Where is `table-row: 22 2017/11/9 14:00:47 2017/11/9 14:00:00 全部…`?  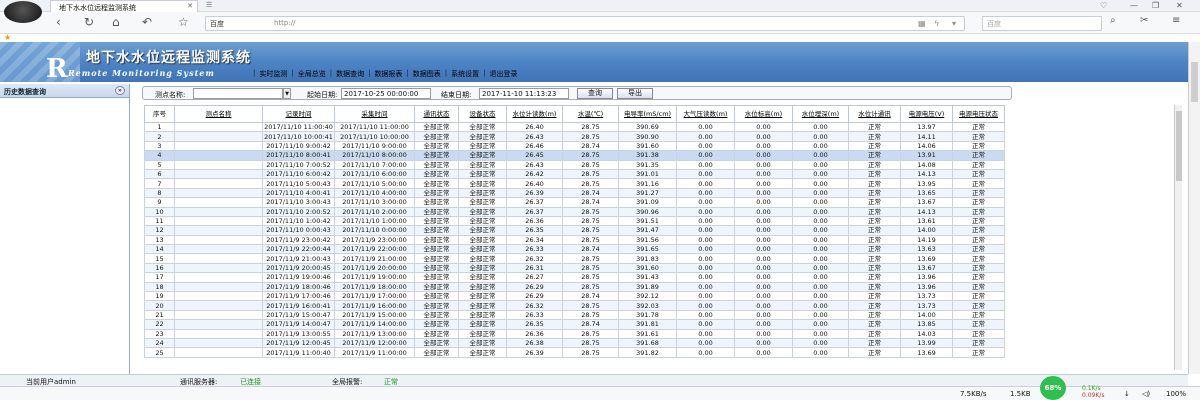 table-row: 22 2017/11/9 14:00:47 2017/11/9 14:00:00 全部… is located at coordinates (574, 324).